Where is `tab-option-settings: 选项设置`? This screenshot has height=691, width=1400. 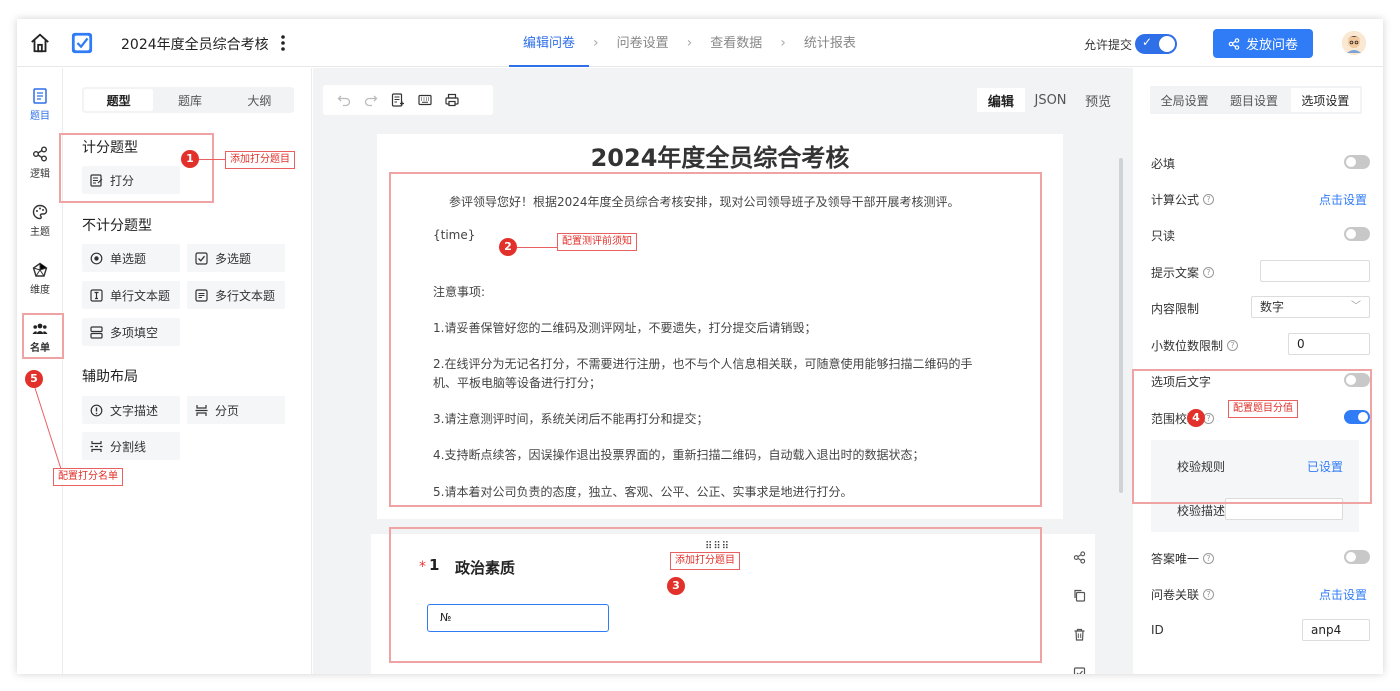
tab-option-settings: 选项设置 is located at coordinates (1325, 100).